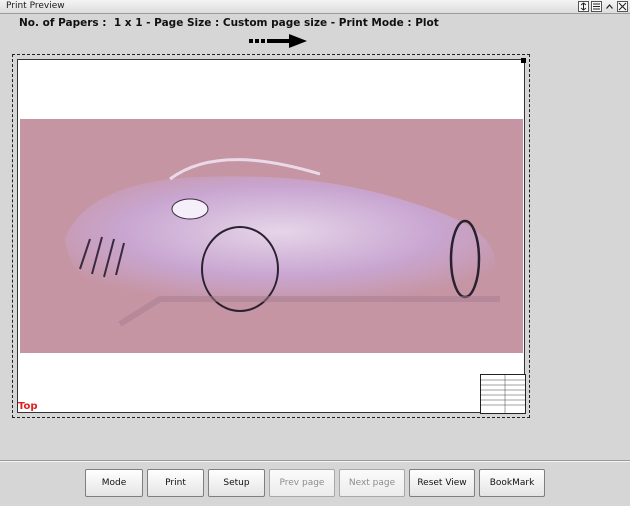 The image size is (630, 506). Describe the element at coordinates (583, 6) in the screenshot. I see `pin-icon` at that location.